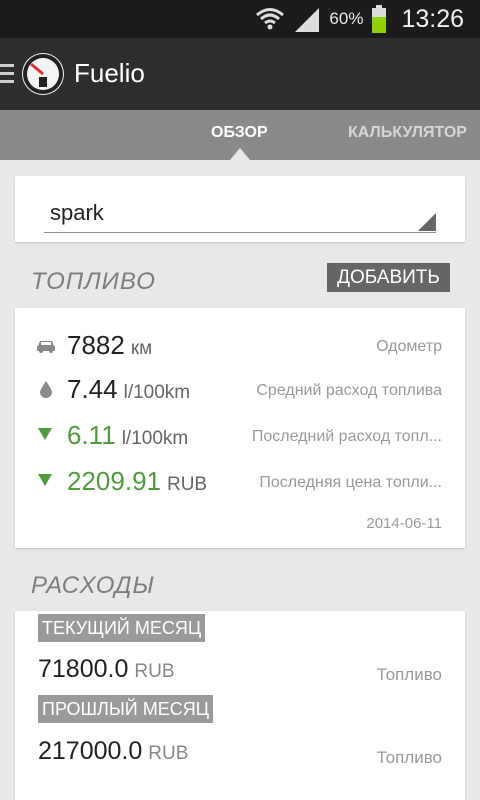 The image size is (480, 800). I want to click on wifi-icon, so click(270, 19).